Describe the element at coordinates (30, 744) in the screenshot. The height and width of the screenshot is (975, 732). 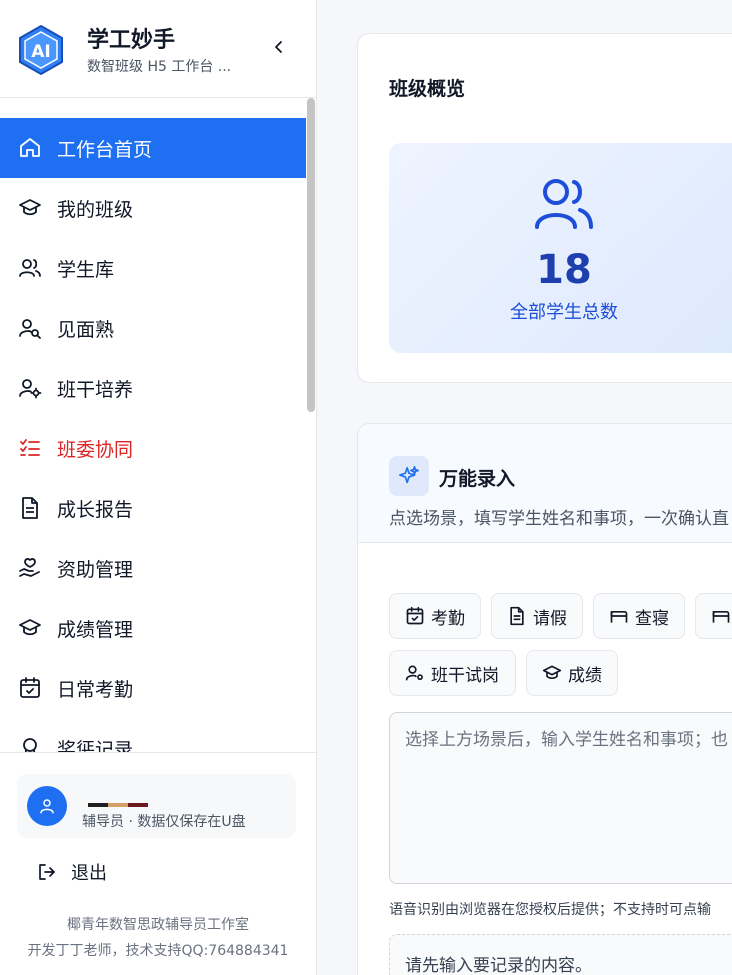
I see `award-icon` at that location.